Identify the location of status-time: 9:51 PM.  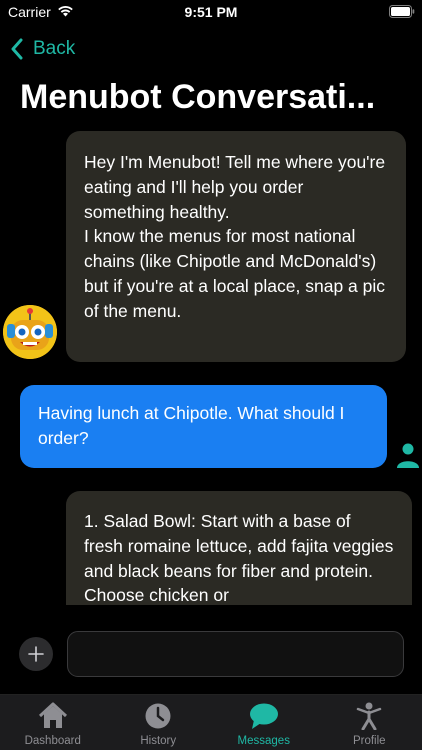
(211, 12).